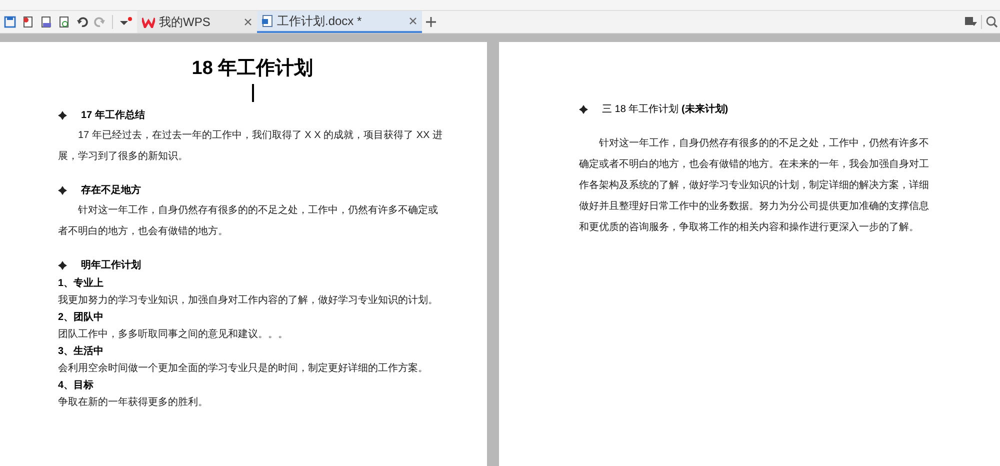  I want to click on paragraph: 团队工作中，多多听取同事之间的意见和建议。。。, so click(173, 335).